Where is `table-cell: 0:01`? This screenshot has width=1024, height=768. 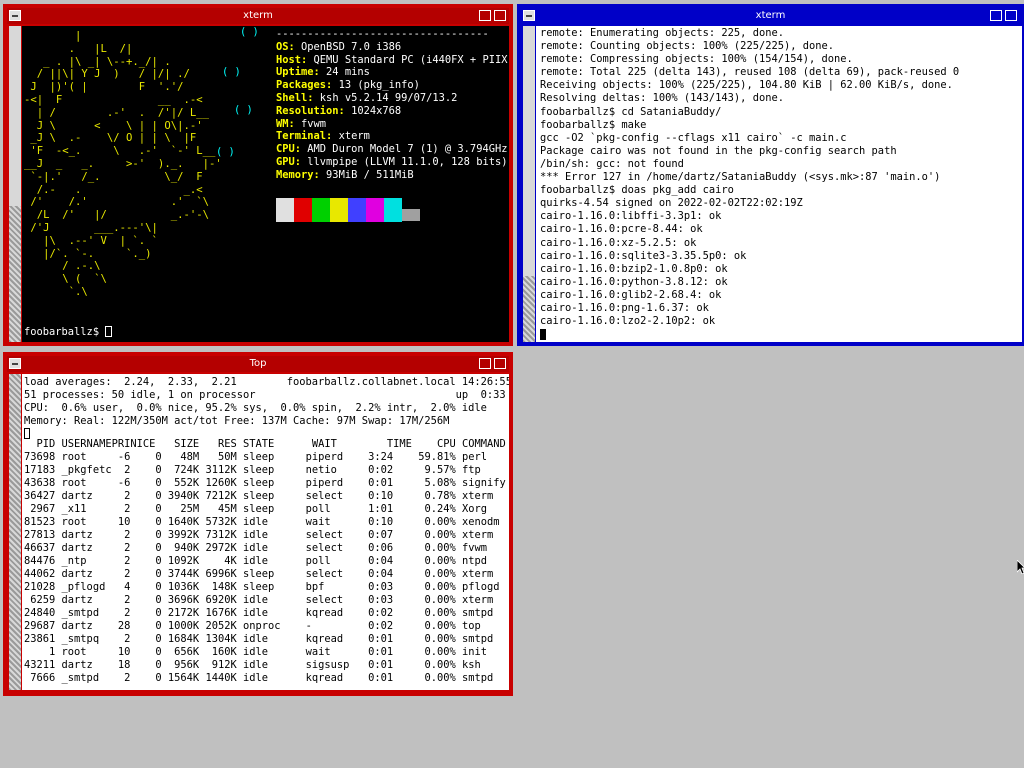
table-cell: 0:01 is located at coordinates (374, 483).